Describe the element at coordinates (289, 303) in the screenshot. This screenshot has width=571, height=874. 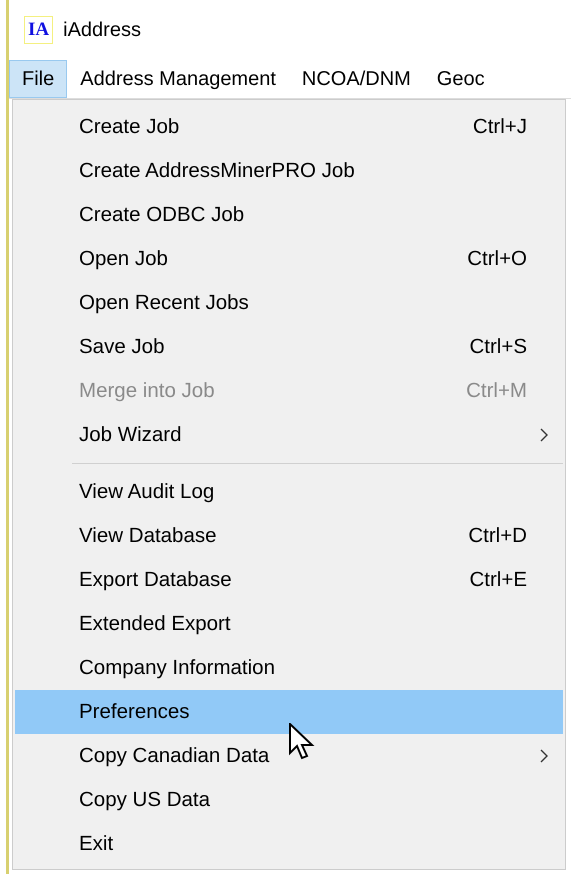
I see `menu-item: Open Recent Jobs` at that location.